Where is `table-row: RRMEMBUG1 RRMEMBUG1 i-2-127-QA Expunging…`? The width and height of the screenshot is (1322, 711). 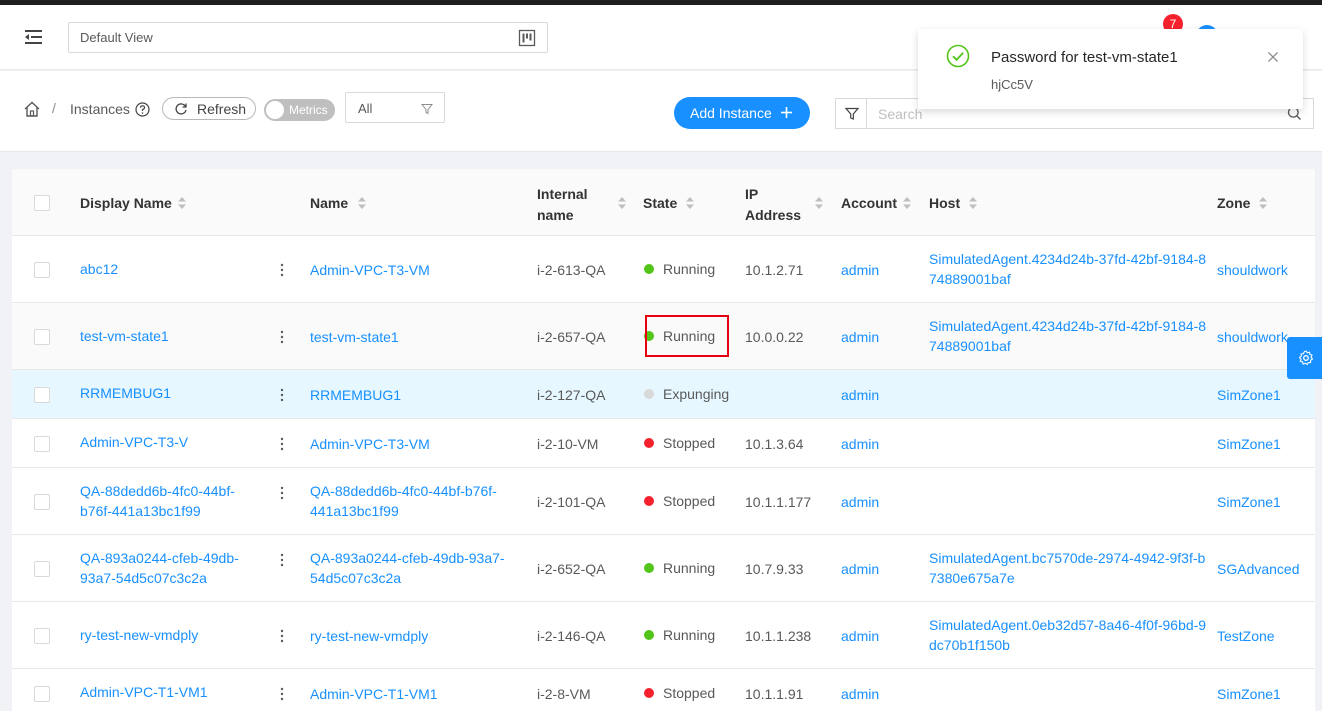 table-row: RRMEMBUG1 RRMEMBUG1 i-2-127-QA Expunging… is located at coordinates (663, 394).